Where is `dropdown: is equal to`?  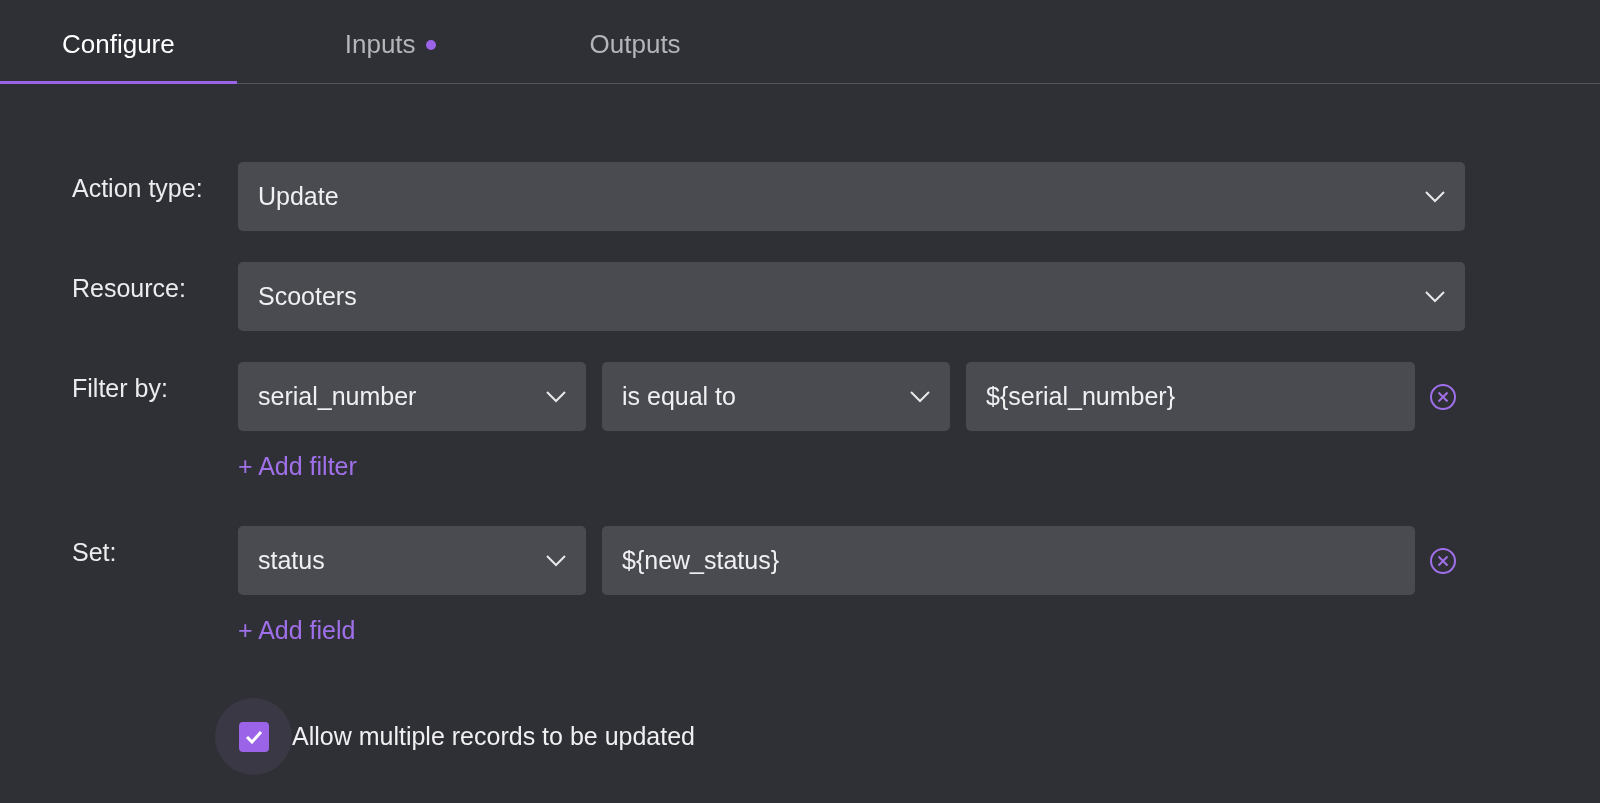
dropdown: is equal to is located at coordinates (776, 396).